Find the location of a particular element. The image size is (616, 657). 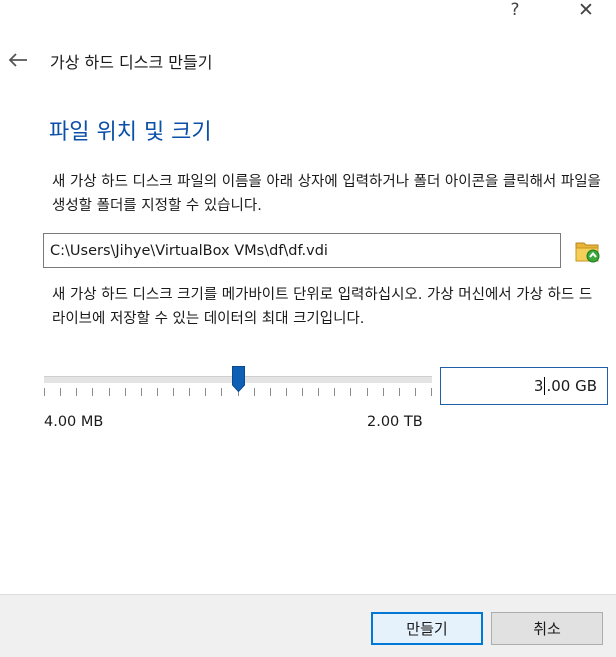

back-button is located at coordinates (18, 60).